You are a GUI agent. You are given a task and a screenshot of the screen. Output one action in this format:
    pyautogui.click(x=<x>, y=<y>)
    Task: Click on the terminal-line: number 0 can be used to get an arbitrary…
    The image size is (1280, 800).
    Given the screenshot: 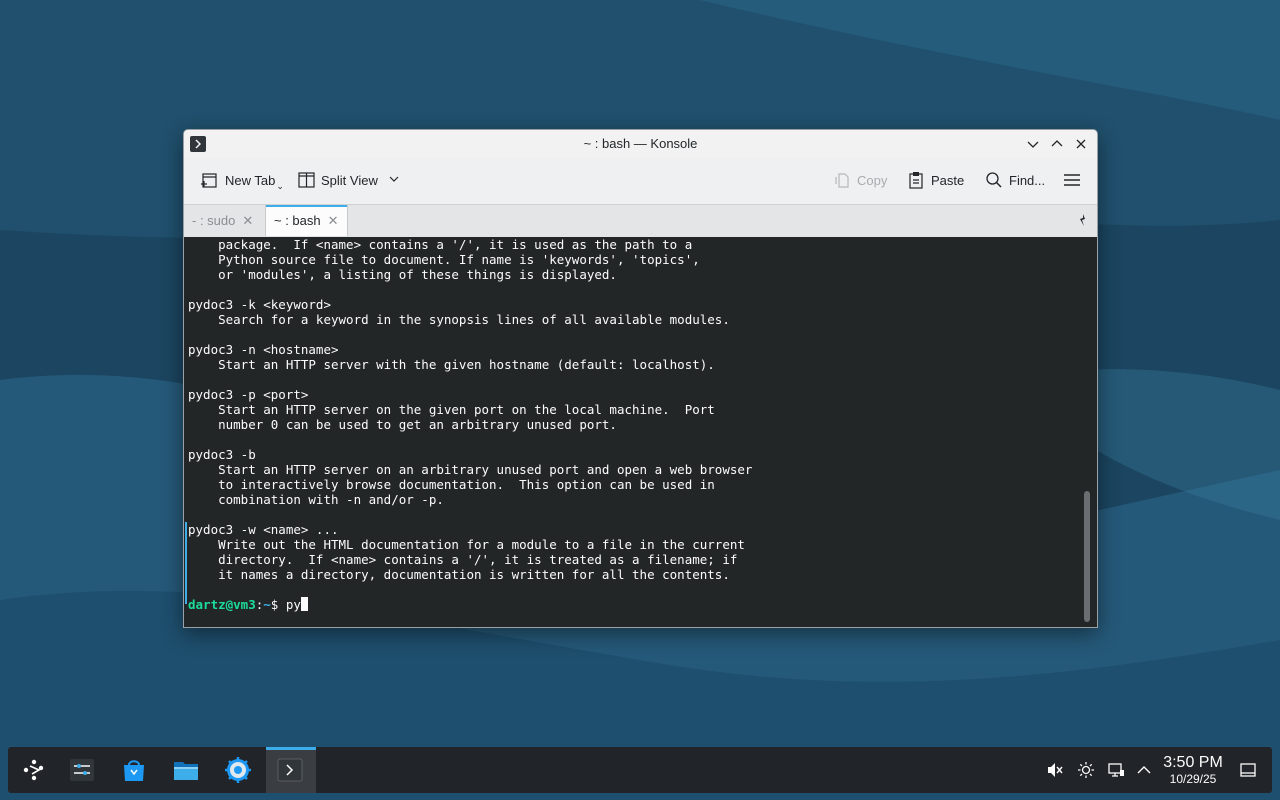 What is the action you would take?
    pyautogui.click(x=402, y=424)
    